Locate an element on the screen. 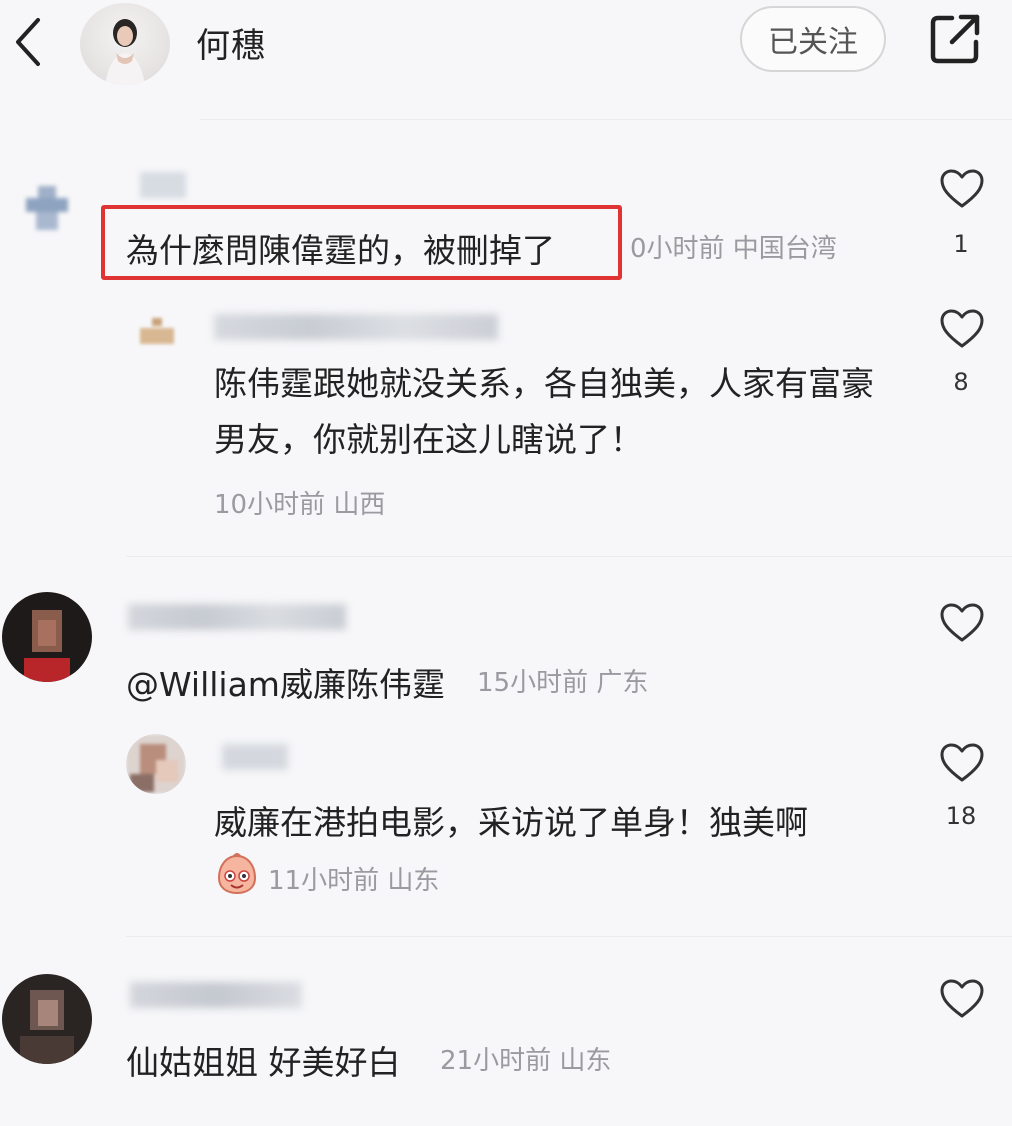 This screenshot has width=1012, height=1126. like-count: 8 is located at coordinates (961, 382).